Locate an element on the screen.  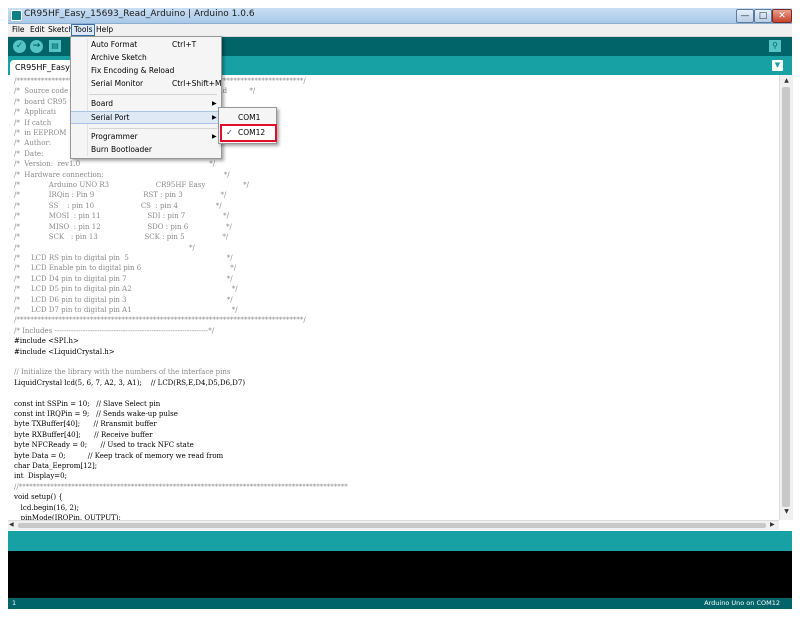
code-line: /* Arduino UNO R3 CR95HF Easy */ is located at coordinates (132, 185).